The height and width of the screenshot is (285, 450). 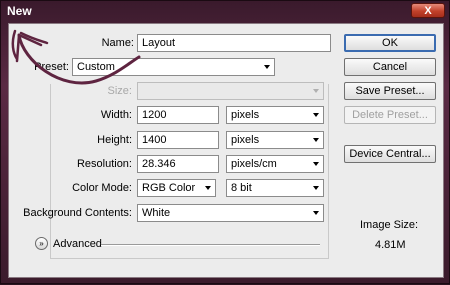 What do you see at coordinates (19, 11) in the screenshot?
I see `window-title: New` at bounding box center [19, 11].